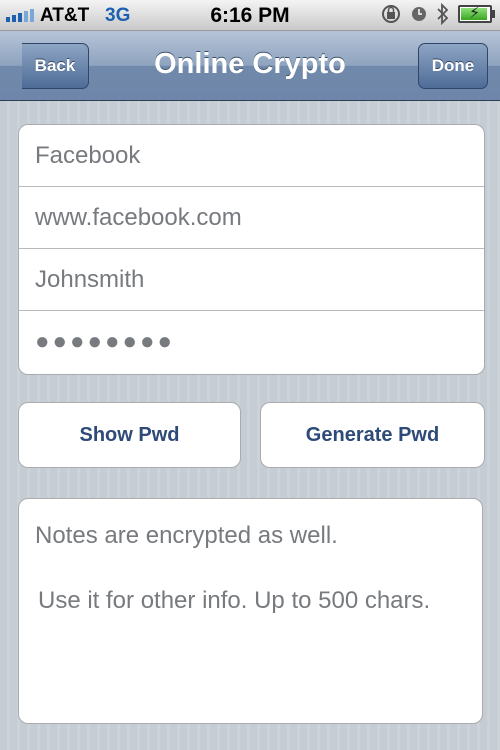 This screenshot has width=500, height=750. What do you see at coordinates (250, 66) in the screenshot?
I see `navigation-bar: Back Online Crypto Done` at bounding box center [250, 66].